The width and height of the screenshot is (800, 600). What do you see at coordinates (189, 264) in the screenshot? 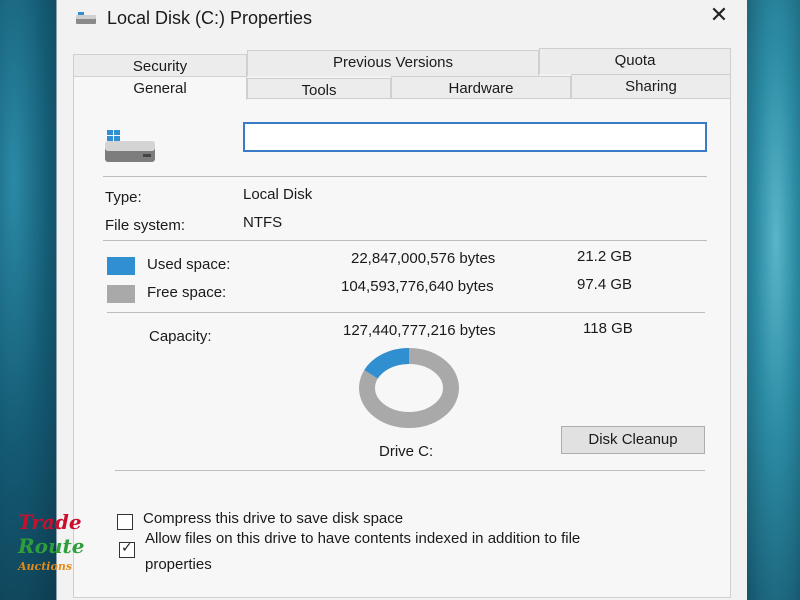
I see `used-space-label: Used space:` at bounding box center [189, 264].